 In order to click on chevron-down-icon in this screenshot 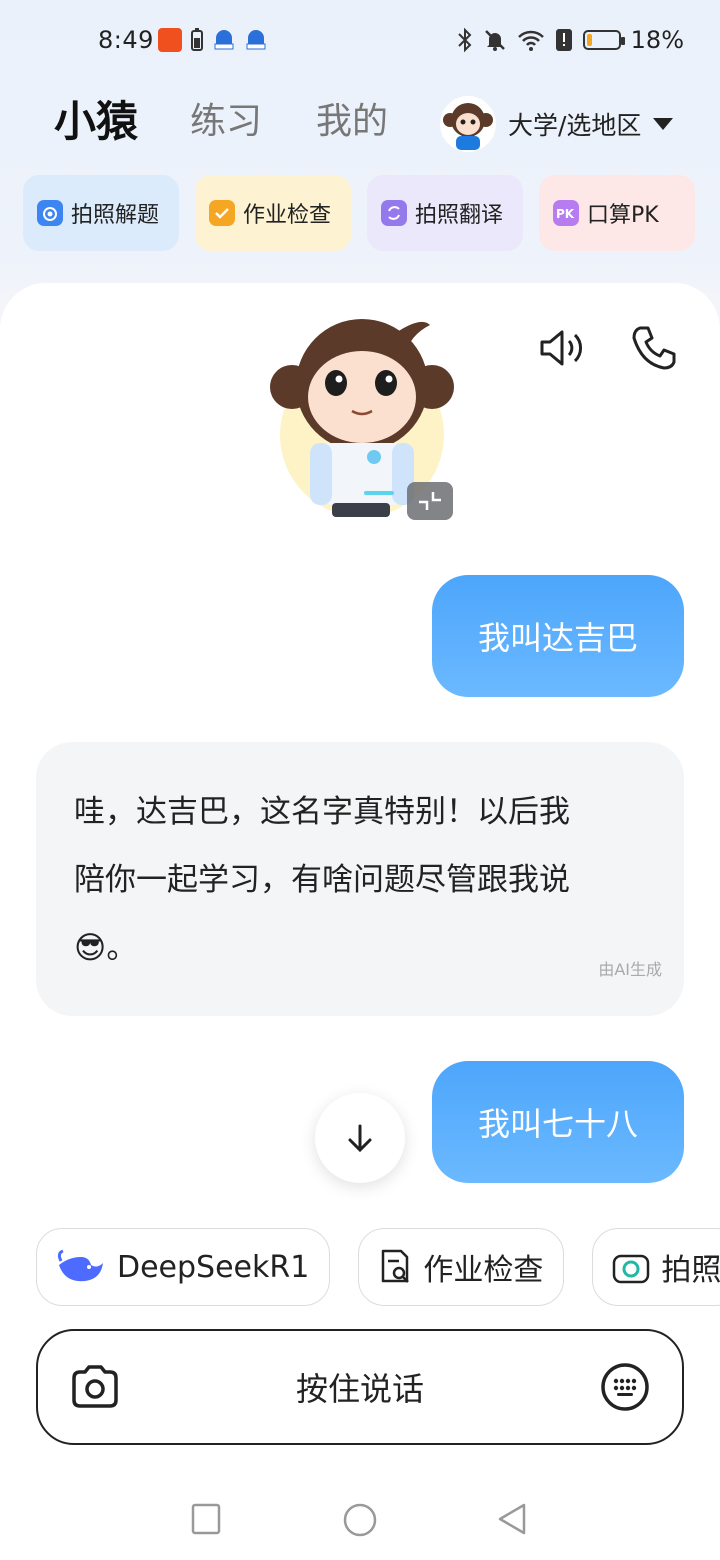, I will do `click(663, 124)`.